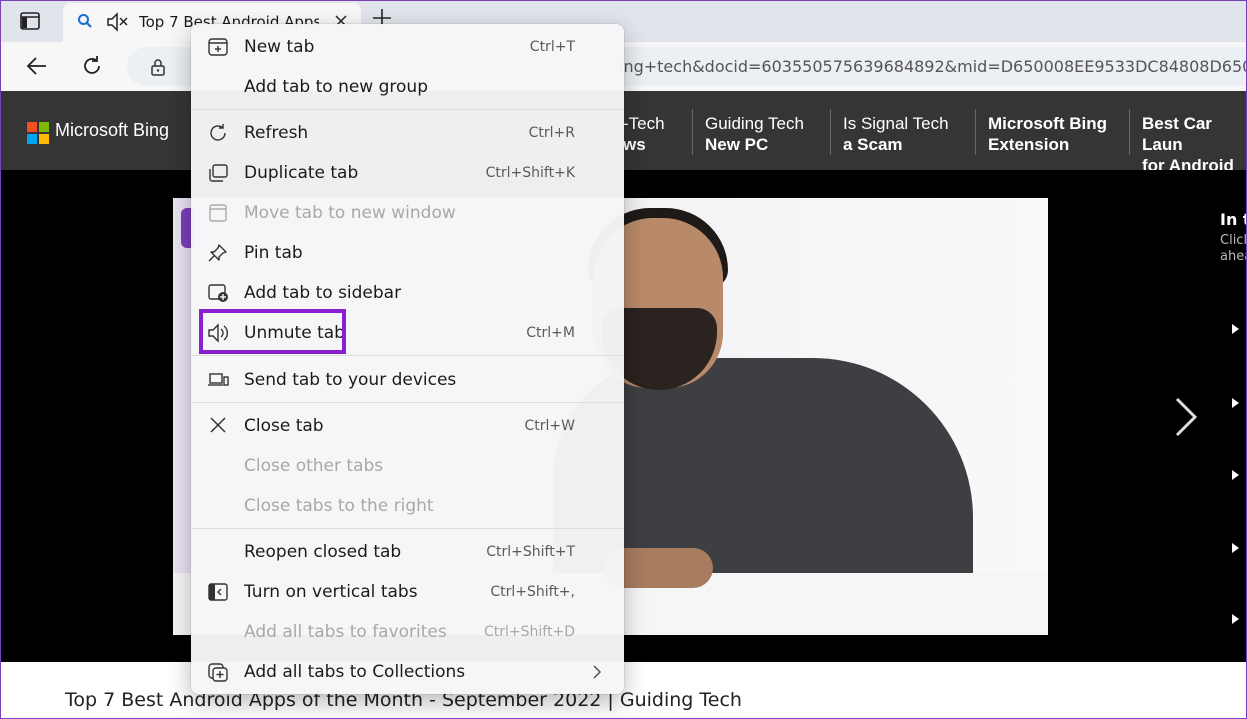  What do you see at coordinates (1029, 144) in the screenshot?
I see `nav-item-line: Extension` at bounding box center [1029, 144].